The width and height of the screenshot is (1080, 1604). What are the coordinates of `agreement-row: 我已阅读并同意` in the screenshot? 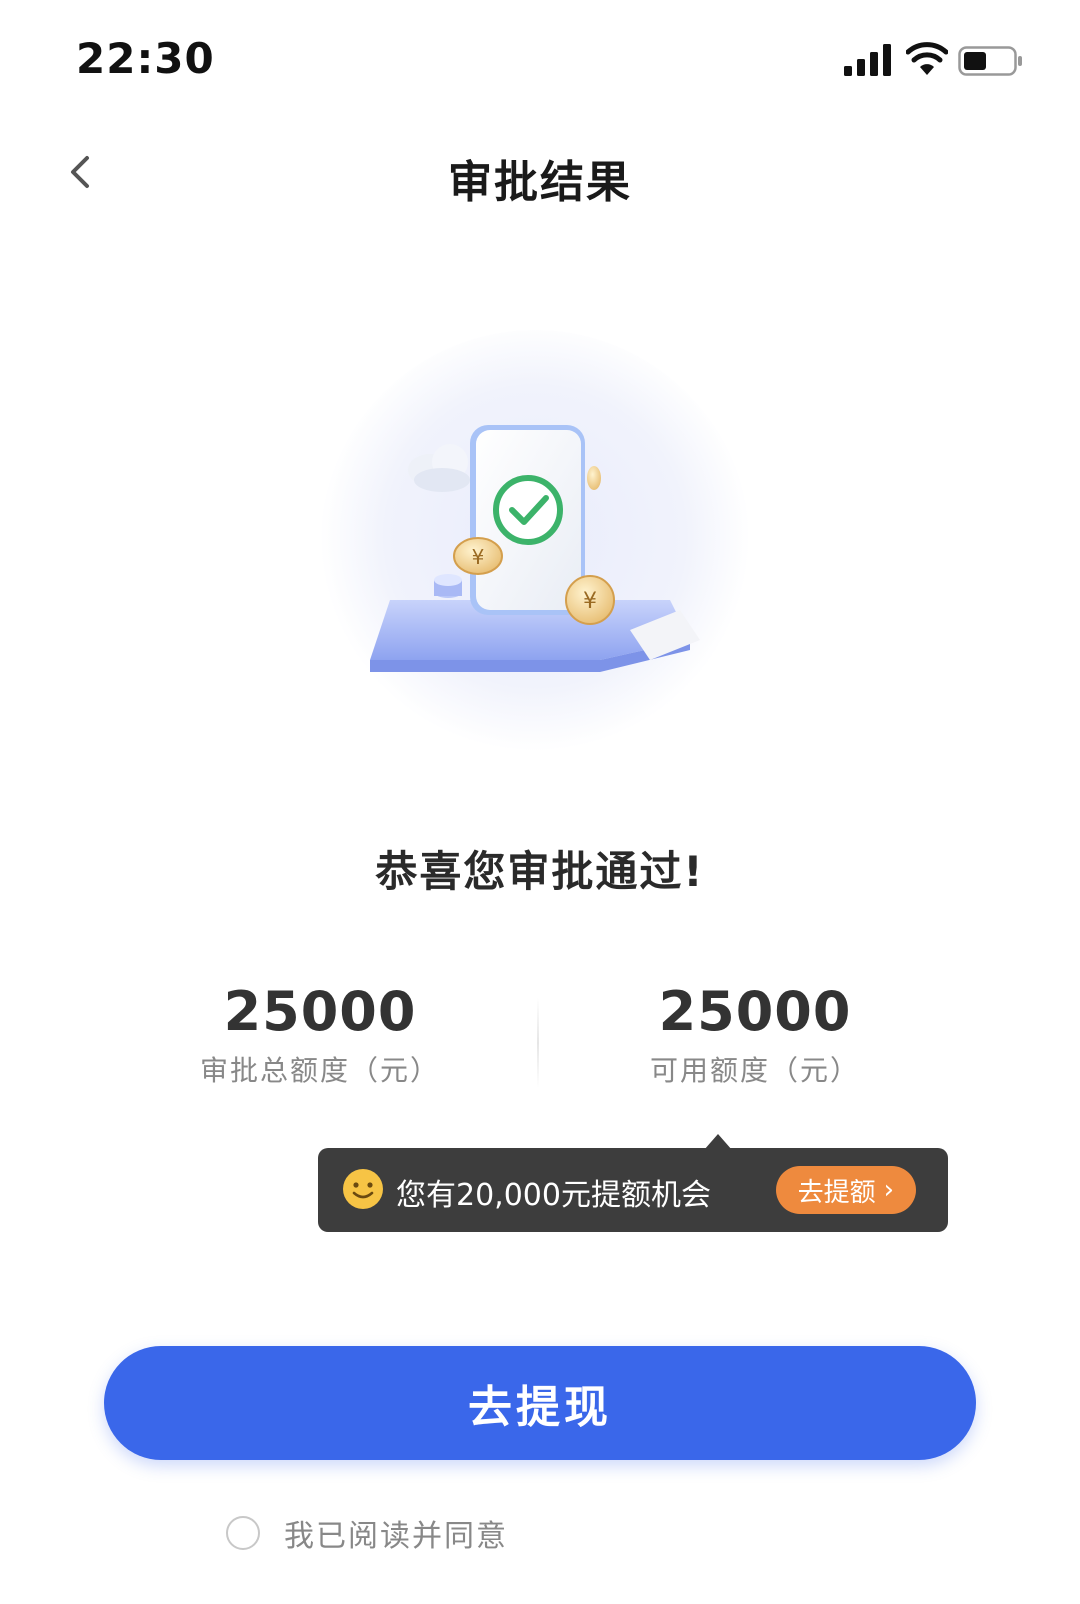 It's located at (367, 1533).